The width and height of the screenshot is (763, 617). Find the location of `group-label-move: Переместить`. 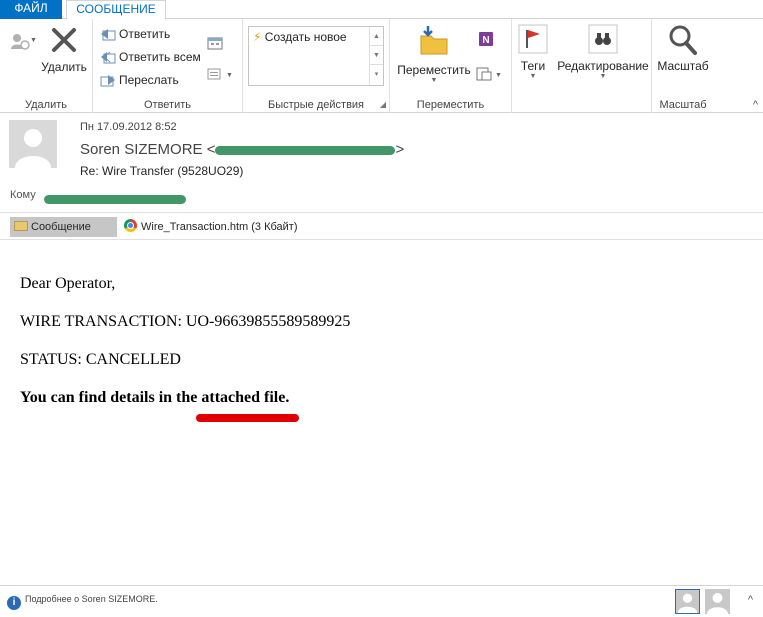

group-label-move: Переместить is located at coordinates (450, 105).